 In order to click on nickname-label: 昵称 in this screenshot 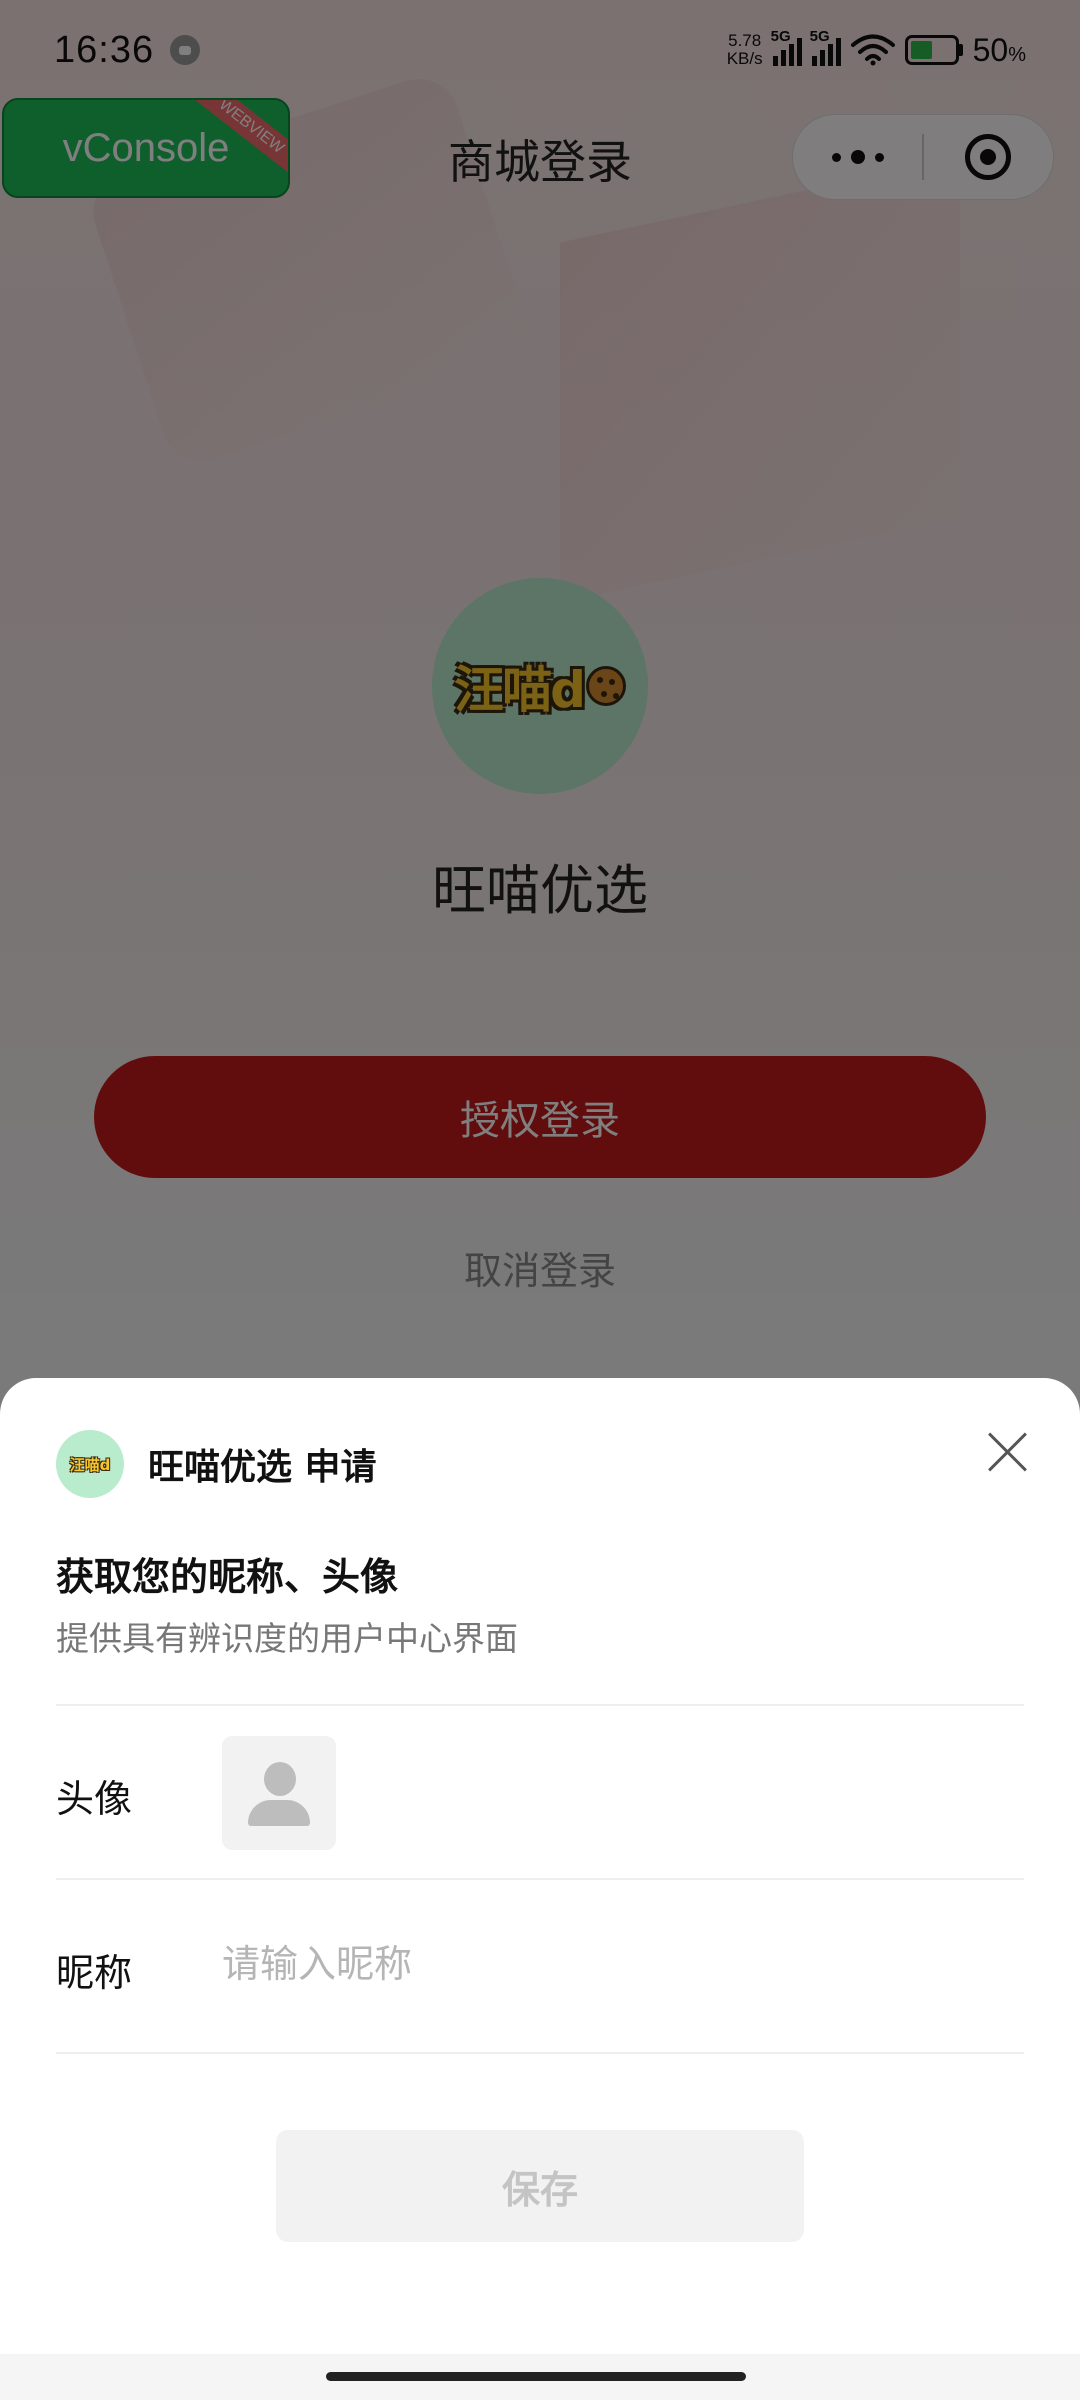, I will do `click(94, 1973)`.